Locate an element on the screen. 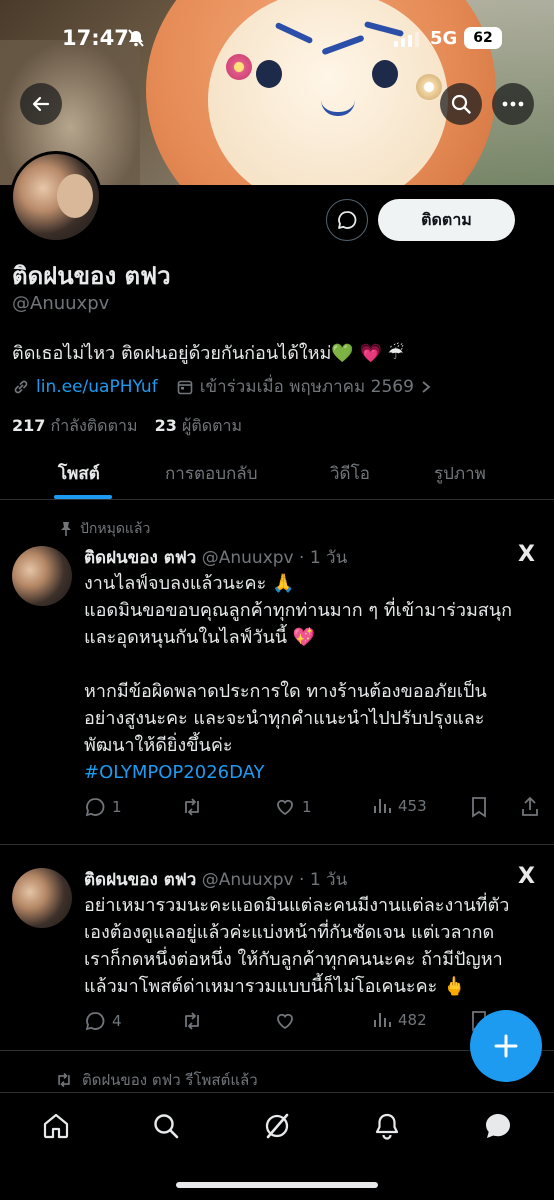 This screenshot has width=554, height=1200. tab-media: รูปภาพ is located at coordinates (460, 473).